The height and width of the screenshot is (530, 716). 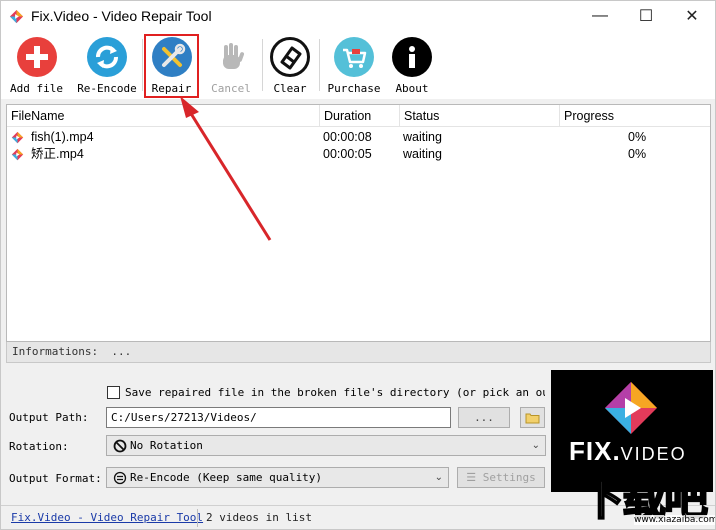 I want to click on save-in-broken-dir-checkbox, so click(x=113, y=392).